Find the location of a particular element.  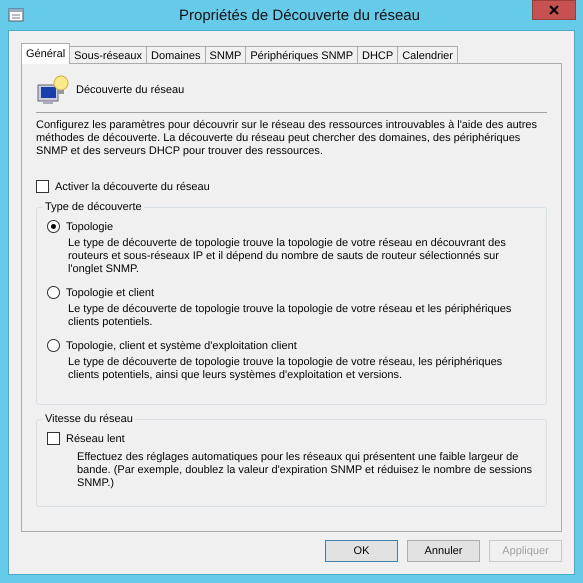

checkbox-label: Activer la découverte du réseau is located at coordinates (132, 186).